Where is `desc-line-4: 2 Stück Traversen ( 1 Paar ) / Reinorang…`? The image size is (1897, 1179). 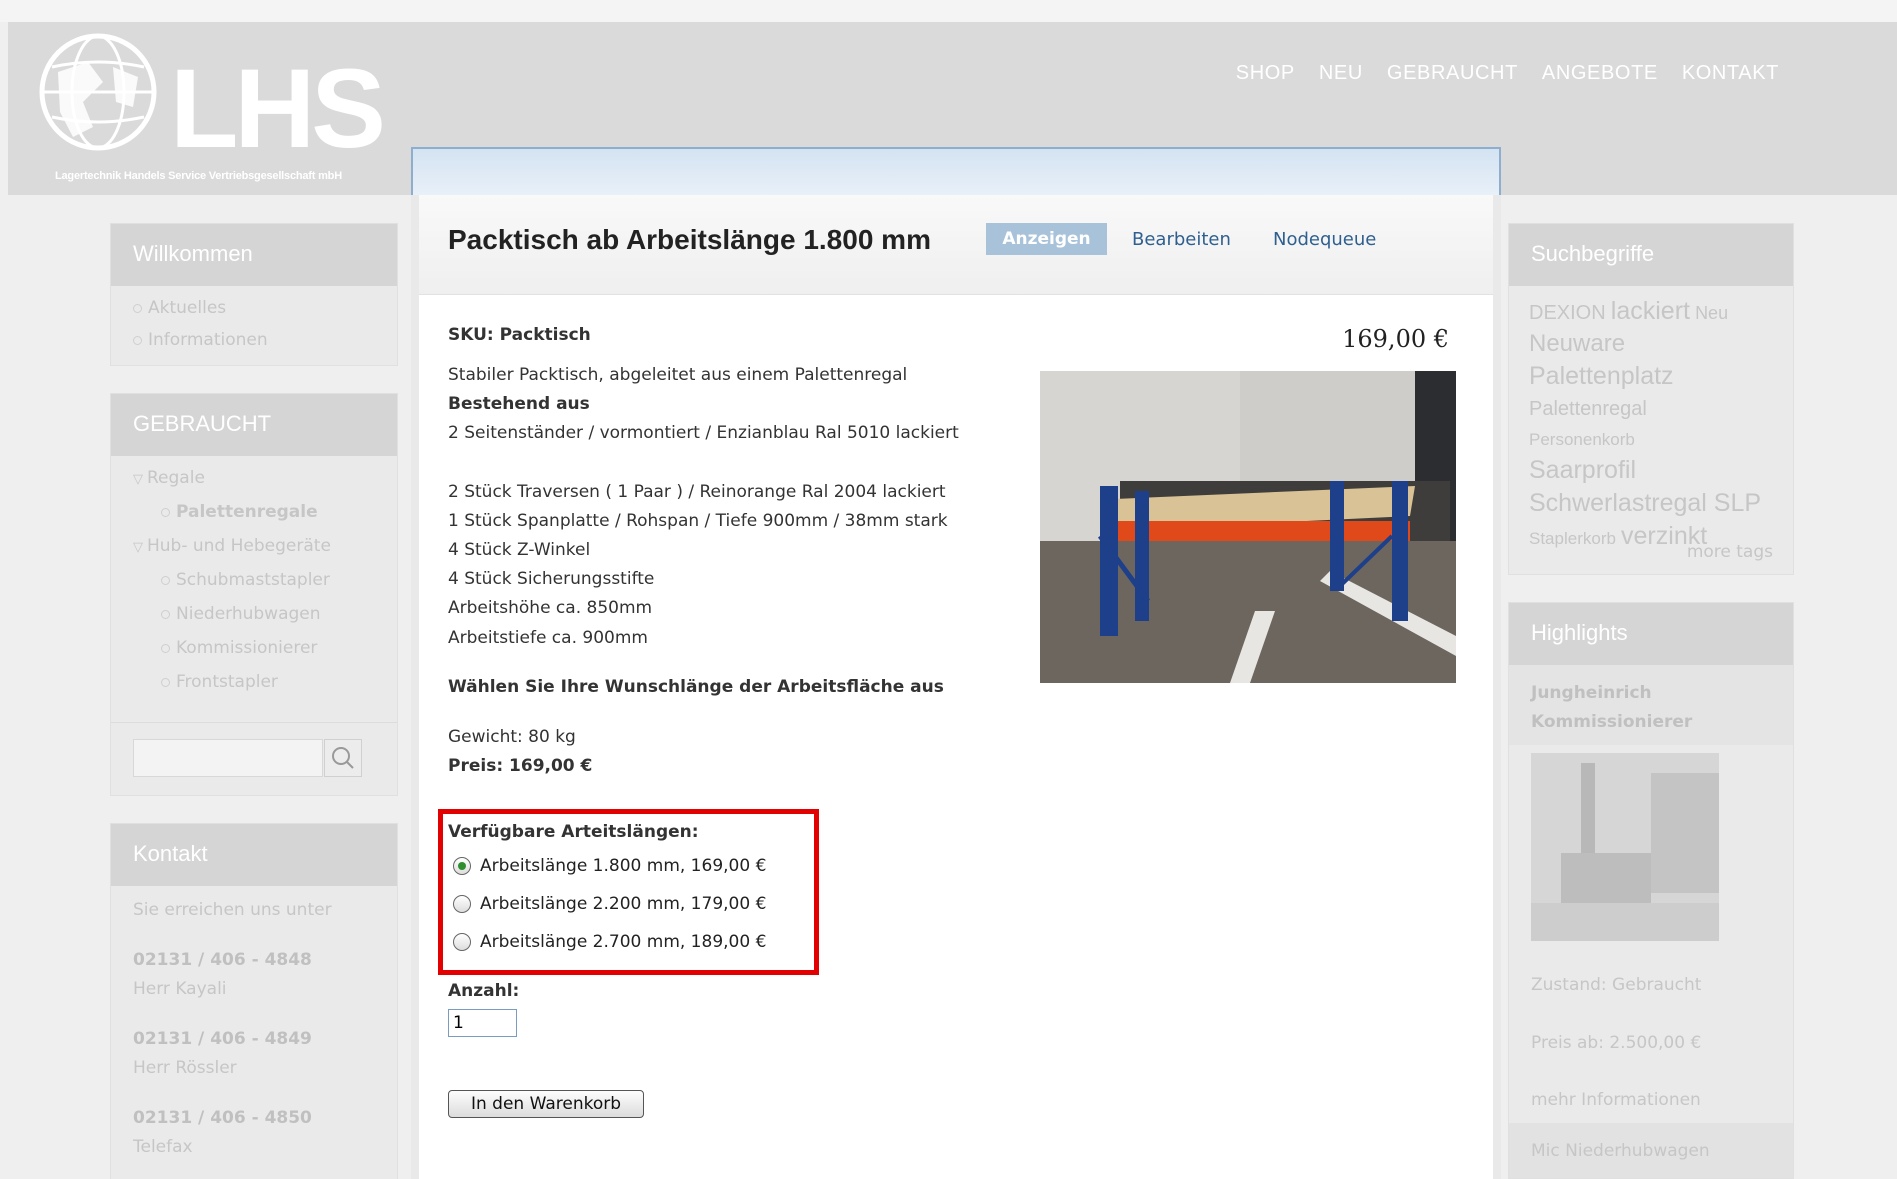 desc-line-4: 2 Stück Traversen ( 1 Paar ) / Reinorang… is located at coordinates (697, 492).